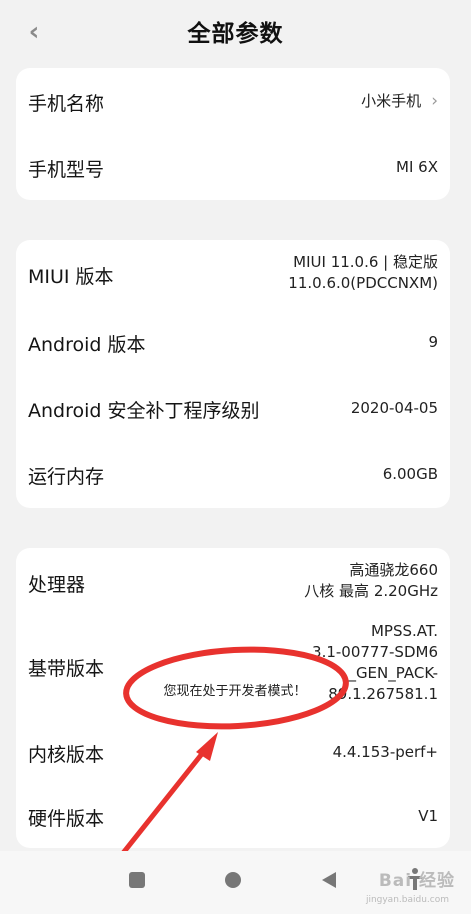 This screenshot has height=914, width=471. What do you see at coordinates (363, 273) in the screenshot?
I see `row-value: MIUI 11.0.6 | 稳定版 11.0.6.0(PDCCNXM)` at bounding box center [363, 273].